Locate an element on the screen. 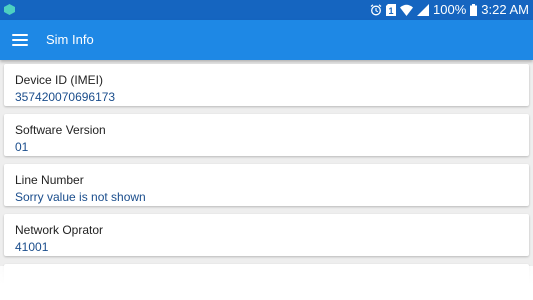 The image size is (533, 300). info-label: Device ID (IMEI) is located at coordinates (59, 80).